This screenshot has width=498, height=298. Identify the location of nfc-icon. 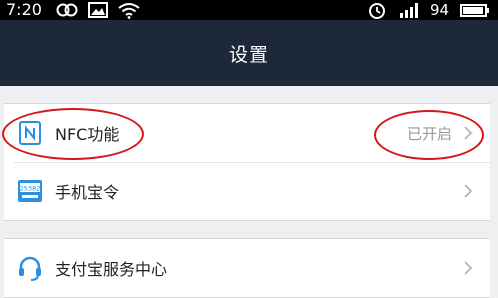
(30, 133).